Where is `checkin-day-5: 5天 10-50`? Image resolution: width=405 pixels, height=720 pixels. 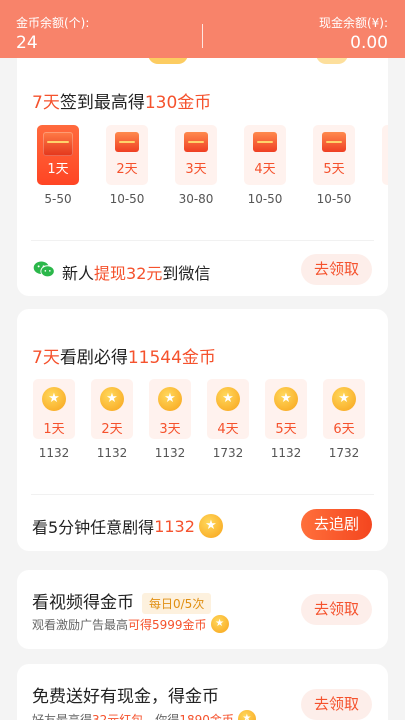 checkin-day-5: 5天 10-50 is located at coordinates (334, 165).